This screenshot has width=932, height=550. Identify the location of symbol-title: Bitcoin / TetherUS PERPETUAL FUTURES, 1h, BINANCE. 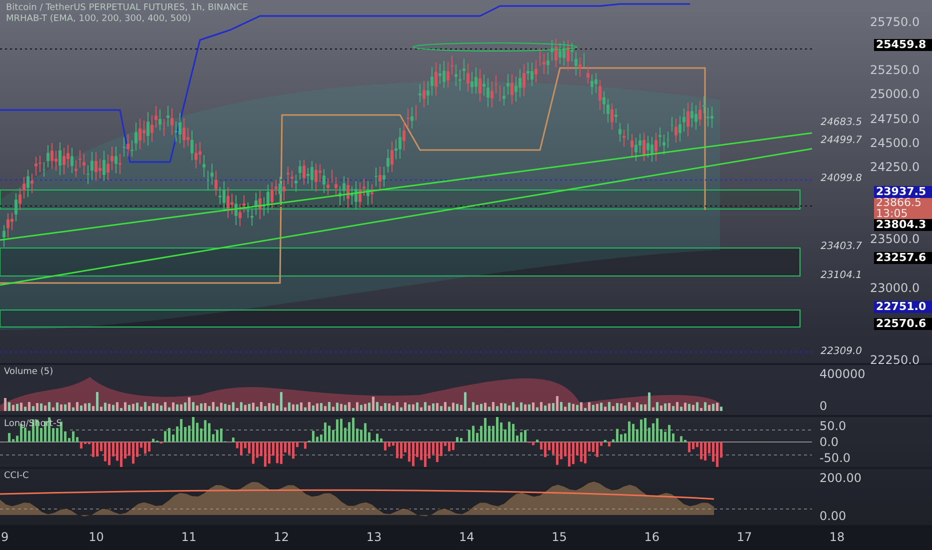
(127, 8).